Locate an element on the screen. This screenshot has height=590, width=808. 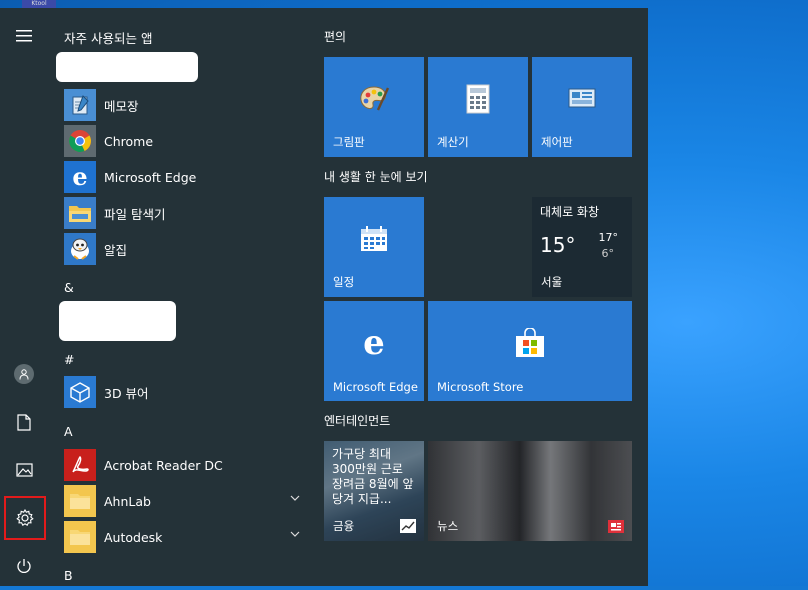
settings-icon is located at coordinates (25, 517).